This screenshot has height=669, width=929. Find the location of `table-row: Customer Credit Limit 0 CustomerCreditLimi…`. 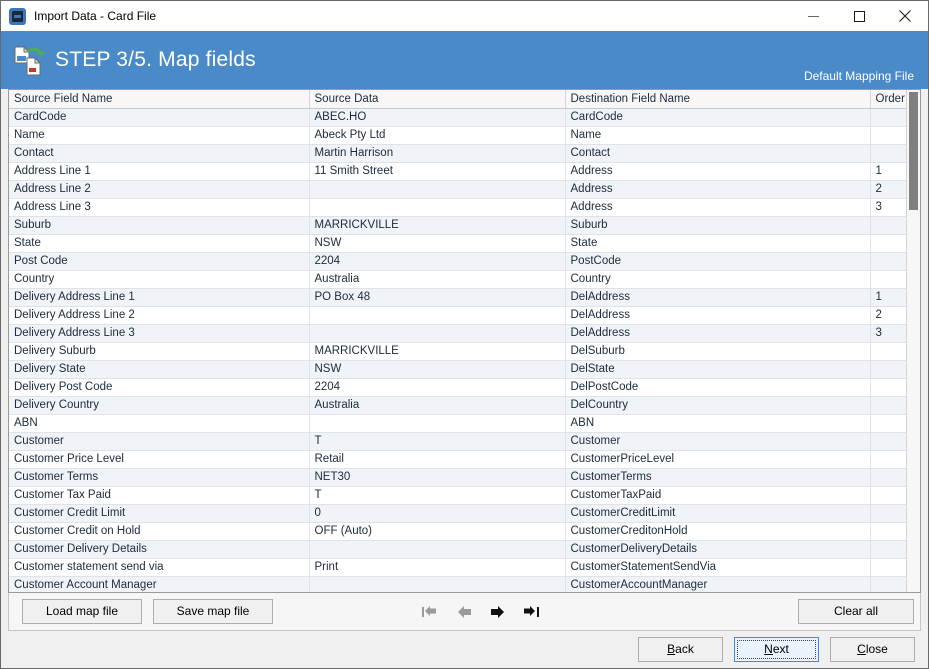

table-row: Customer Credit Limit 0 CustomerCreditLimi… is located at coordinates (457, 513).